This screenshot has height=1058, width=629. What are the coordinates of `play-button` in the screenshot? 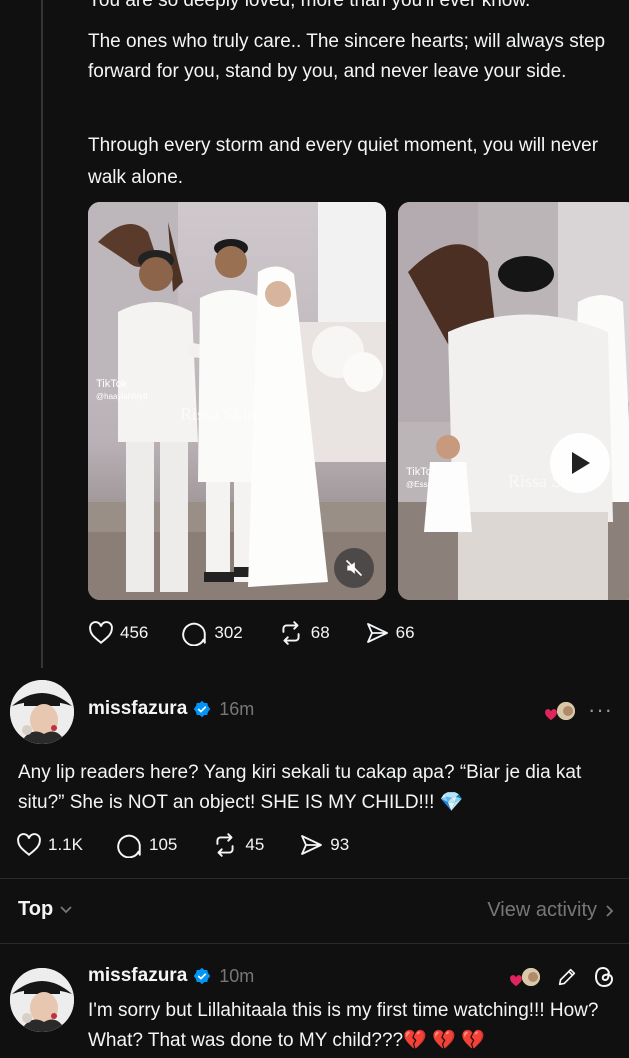 It's located at (580, 463).